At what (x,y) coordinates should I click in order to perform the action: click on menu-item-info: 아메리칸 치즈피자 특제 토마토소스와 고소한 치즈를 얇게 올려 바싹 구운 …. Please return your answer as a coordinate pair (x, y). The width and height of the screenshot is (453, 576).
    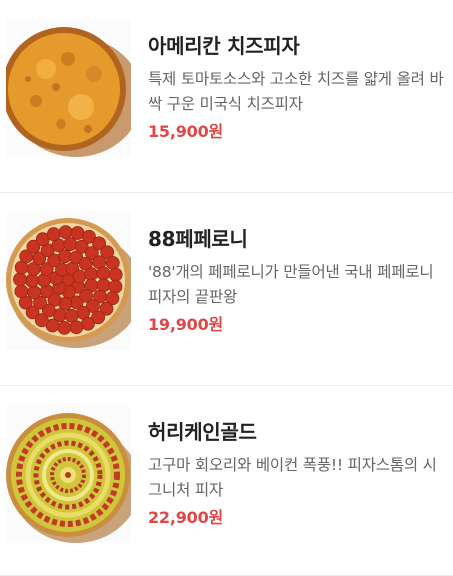
    Looking at the image, I should click on (296, 88).